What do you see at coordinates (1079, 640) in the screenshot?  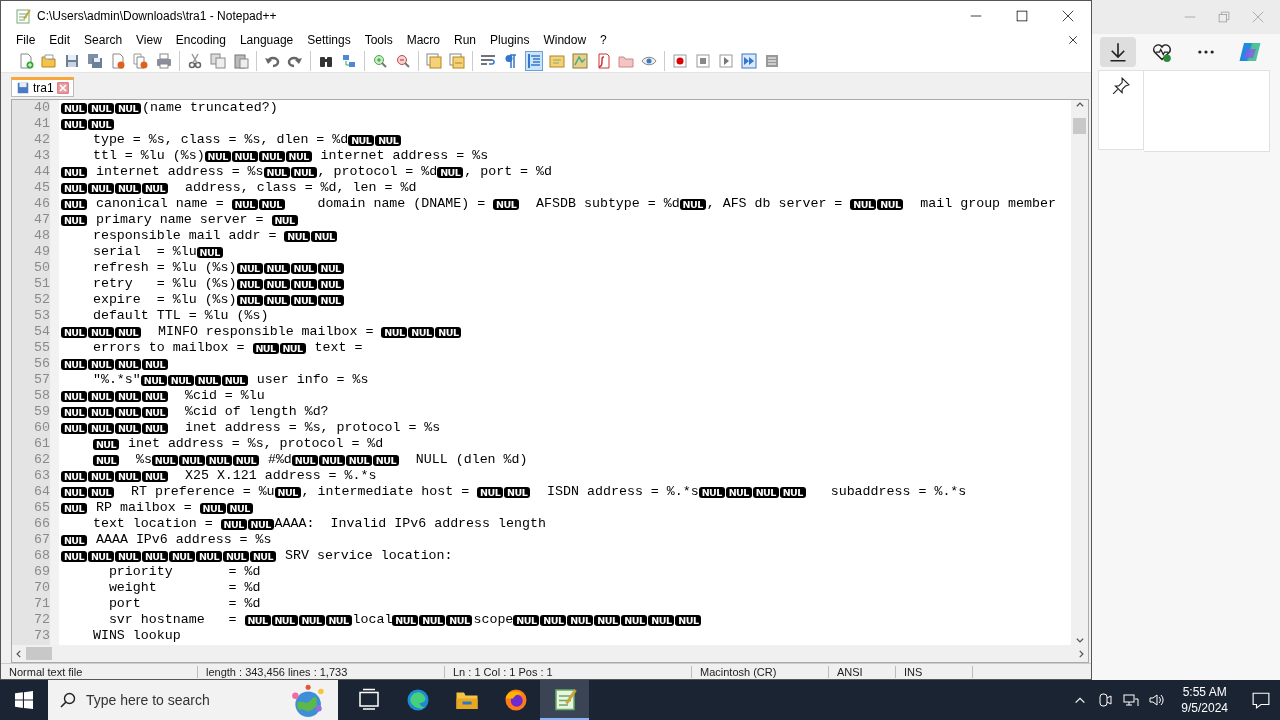 I see `scroll-down-icon` at bounding box center [1079, 640].